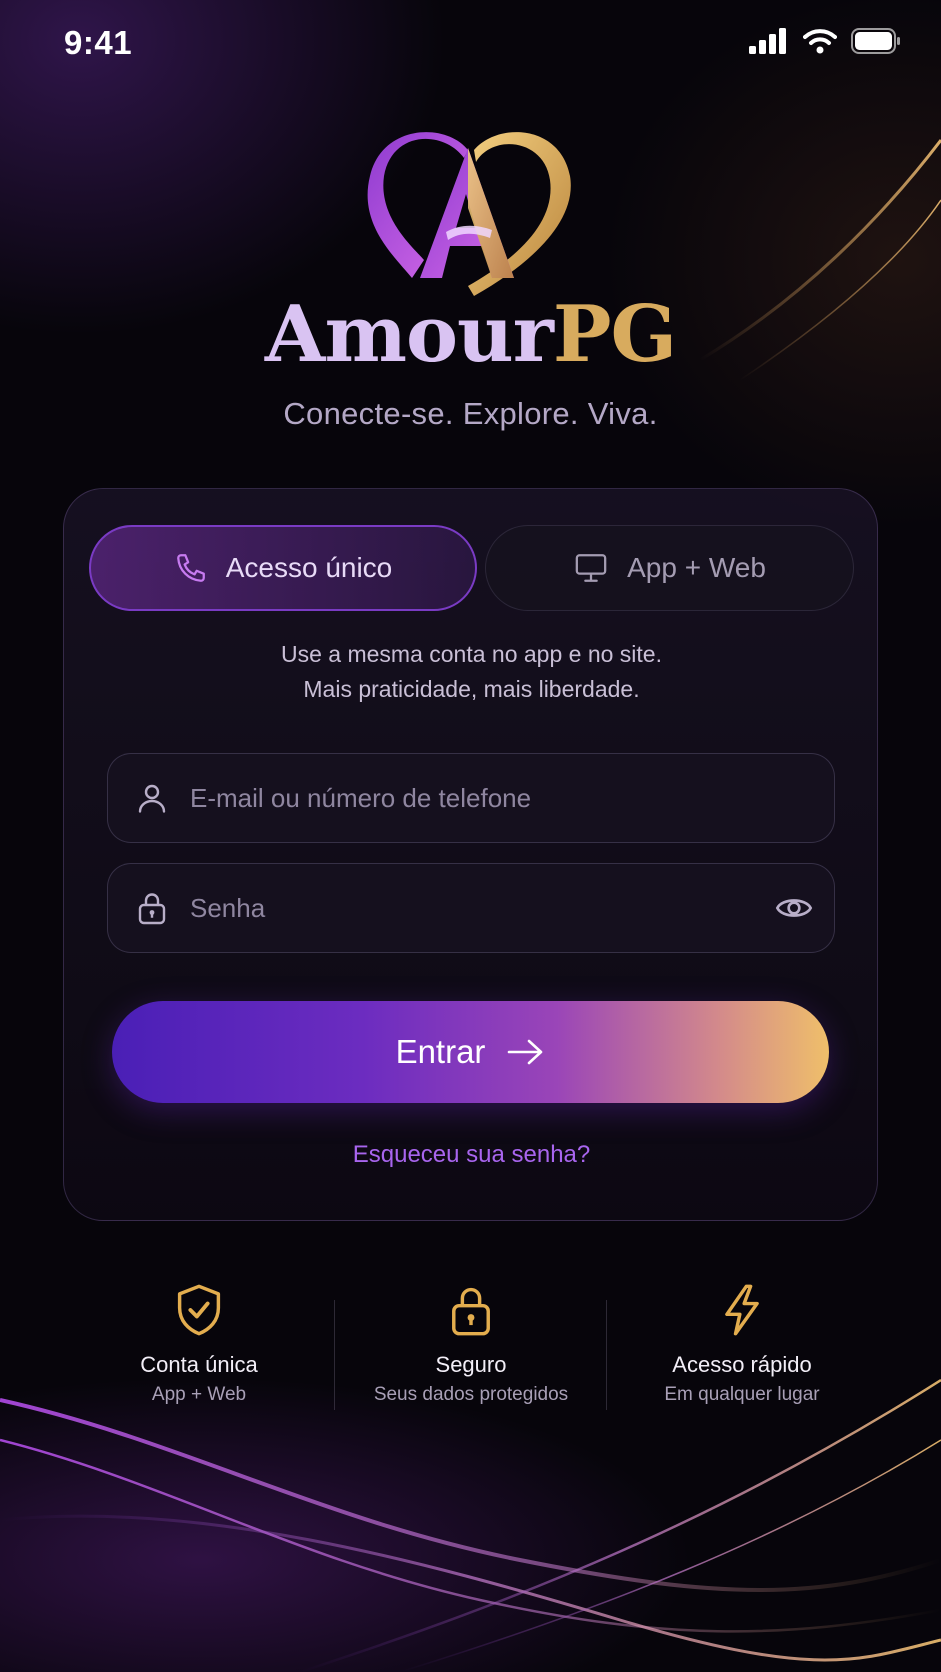 The image size is (941, 1672). Describe the element at coordinates (190, 568) in the screenshot. I see `phone-icon` at that location.